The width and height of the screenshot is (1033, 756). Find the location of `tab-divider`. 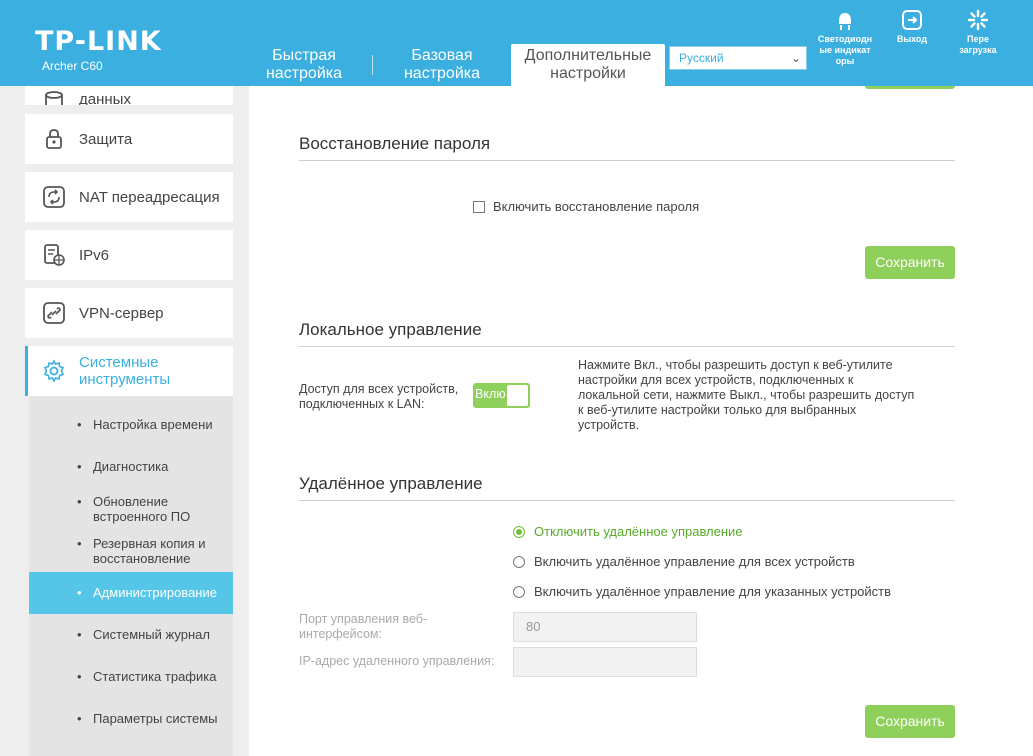

tab-divider is located at coordinates (372, 65).